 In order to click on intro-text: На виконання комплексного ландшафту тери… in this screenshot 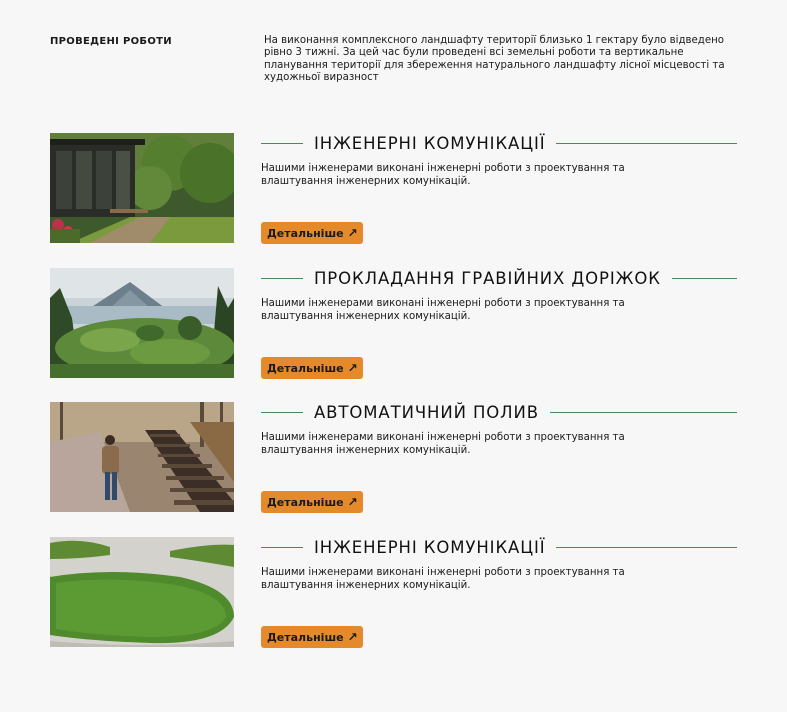, I will do `click(494, 59)`.